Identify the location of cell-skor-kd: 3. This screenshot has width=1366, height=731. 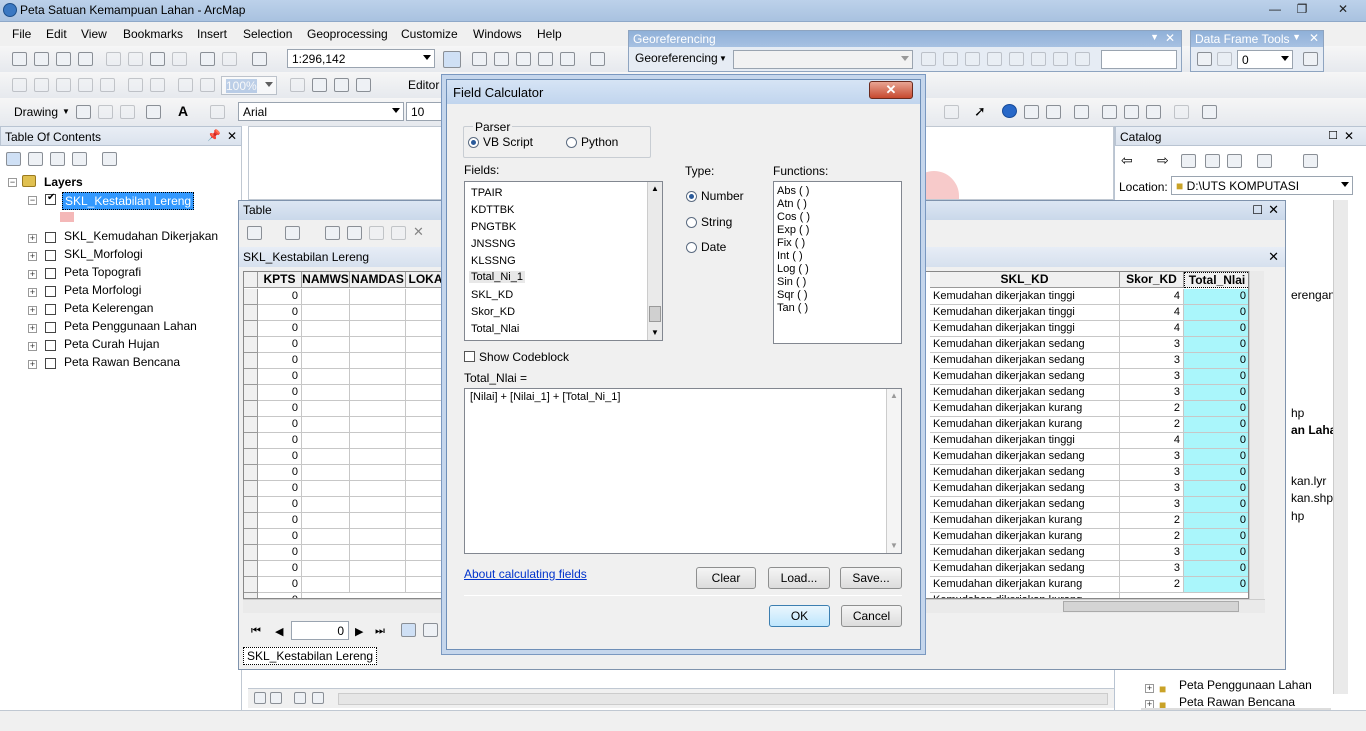
(1152, 361).